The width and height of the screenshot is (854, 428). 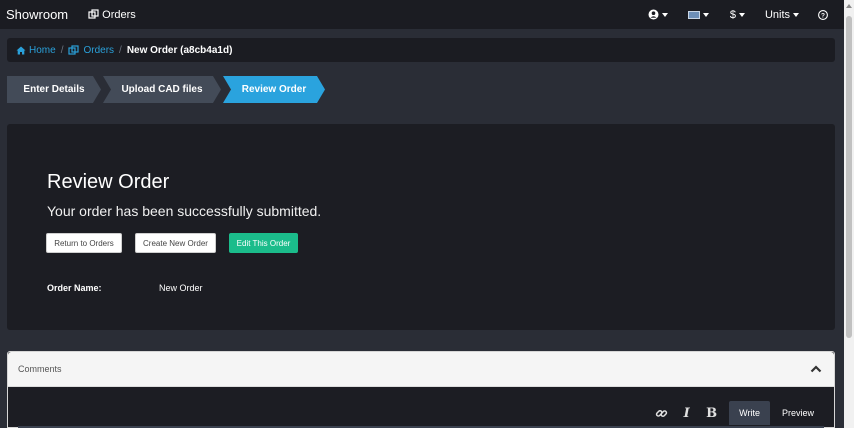 I want to click on breadcrumb-home-label: Home, so click(x=42, y=50).